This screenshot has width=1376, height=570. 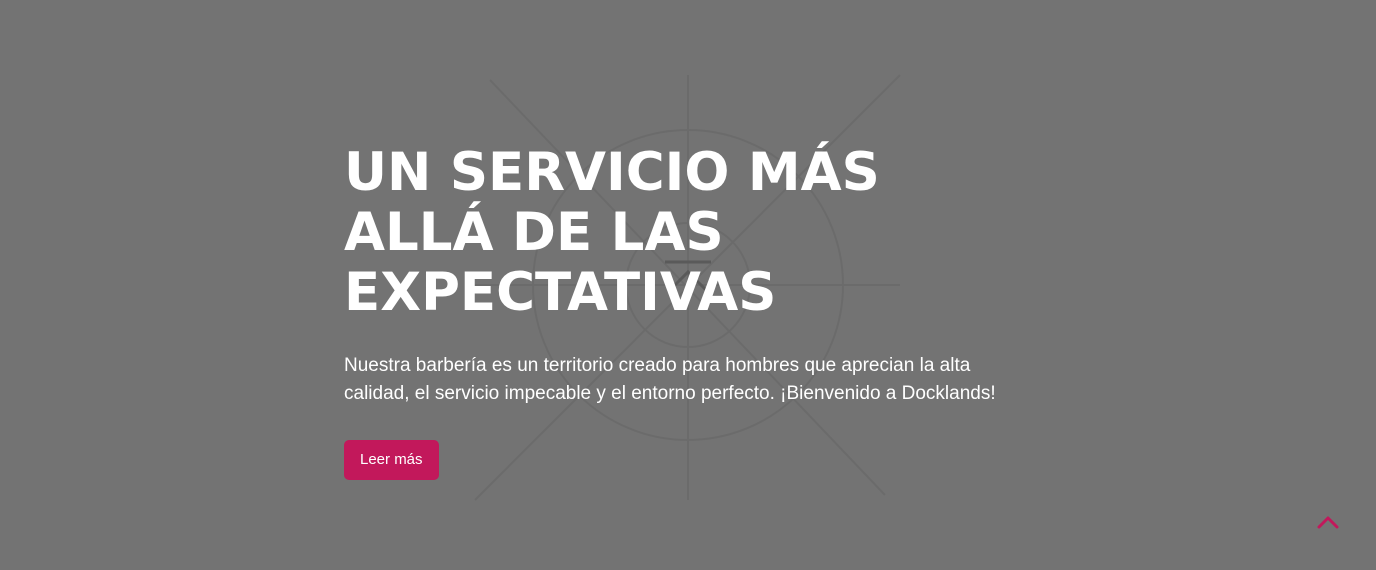 What do you see at coordinates (612, 172) in the screenshot?
I see `hero-title-line-1: UN SERVICIO MÁS` at bounding box center [612, 172].